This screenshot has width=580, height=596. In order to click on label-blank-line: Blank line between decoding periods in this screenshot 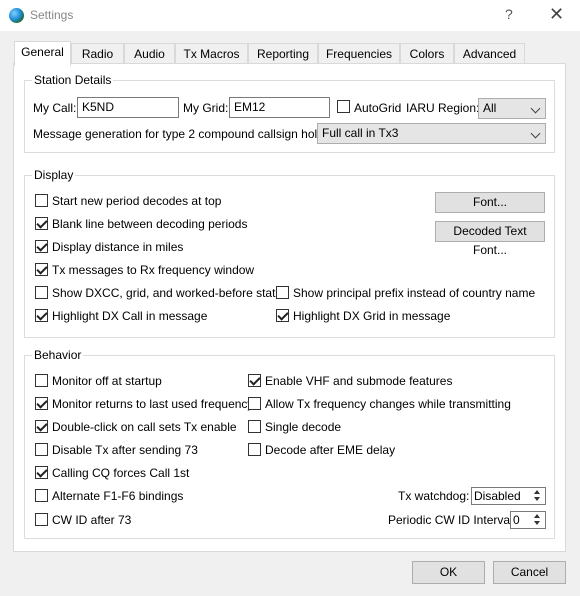, I will do `click(150, 224)`.